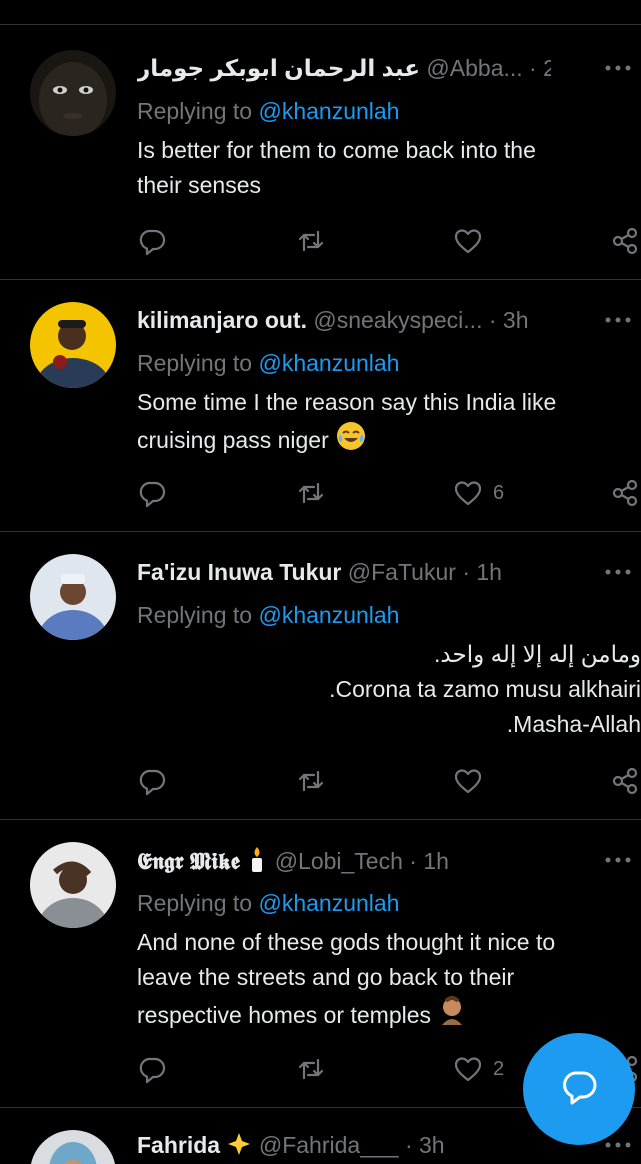  What do you see at coordinates (222, 320) in the screenshot?
I see `display-name: kilimanjaro out.` at bounding box center [222, 320].